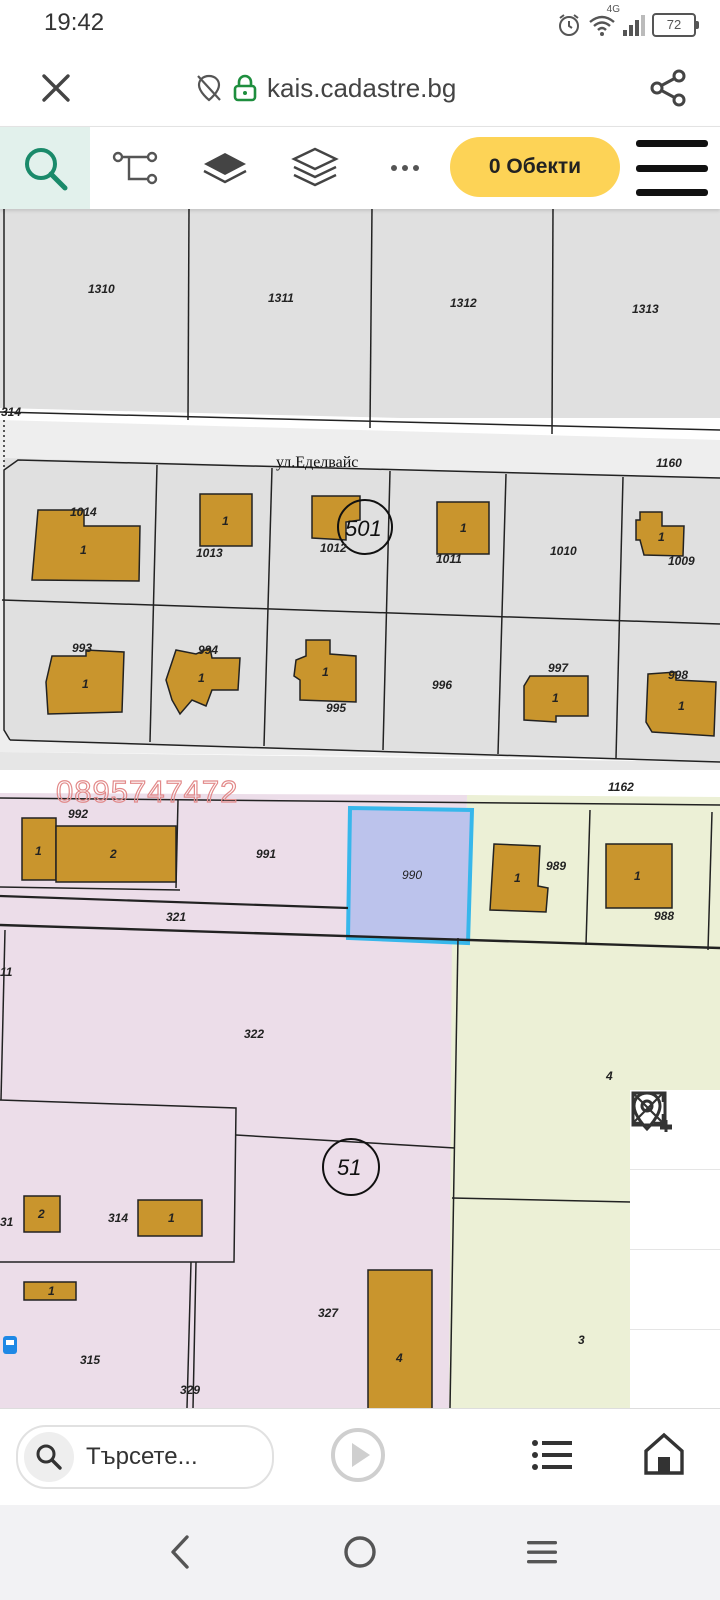 This screenshot has width=720, height=1600. I want to click on parcel-label: 1012, so click(333, 548).